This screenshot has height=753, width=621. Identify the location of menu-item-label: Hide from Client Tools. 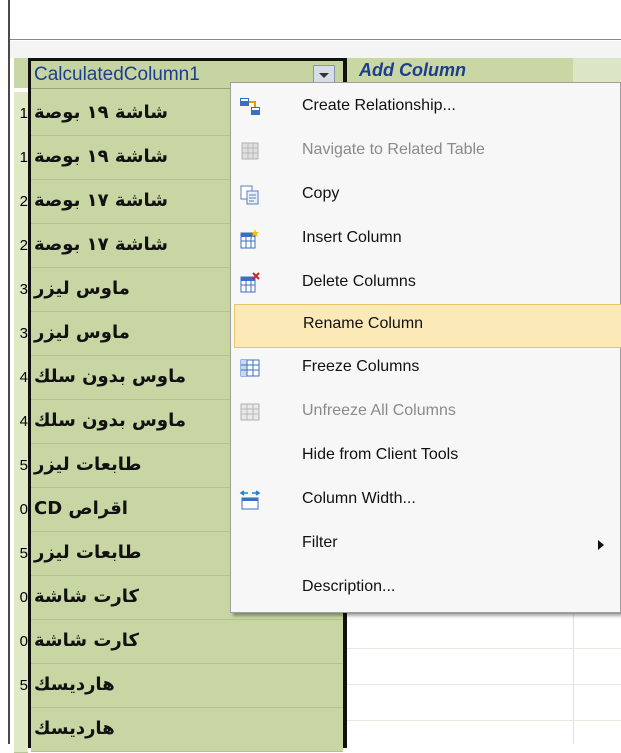
(380, 454).